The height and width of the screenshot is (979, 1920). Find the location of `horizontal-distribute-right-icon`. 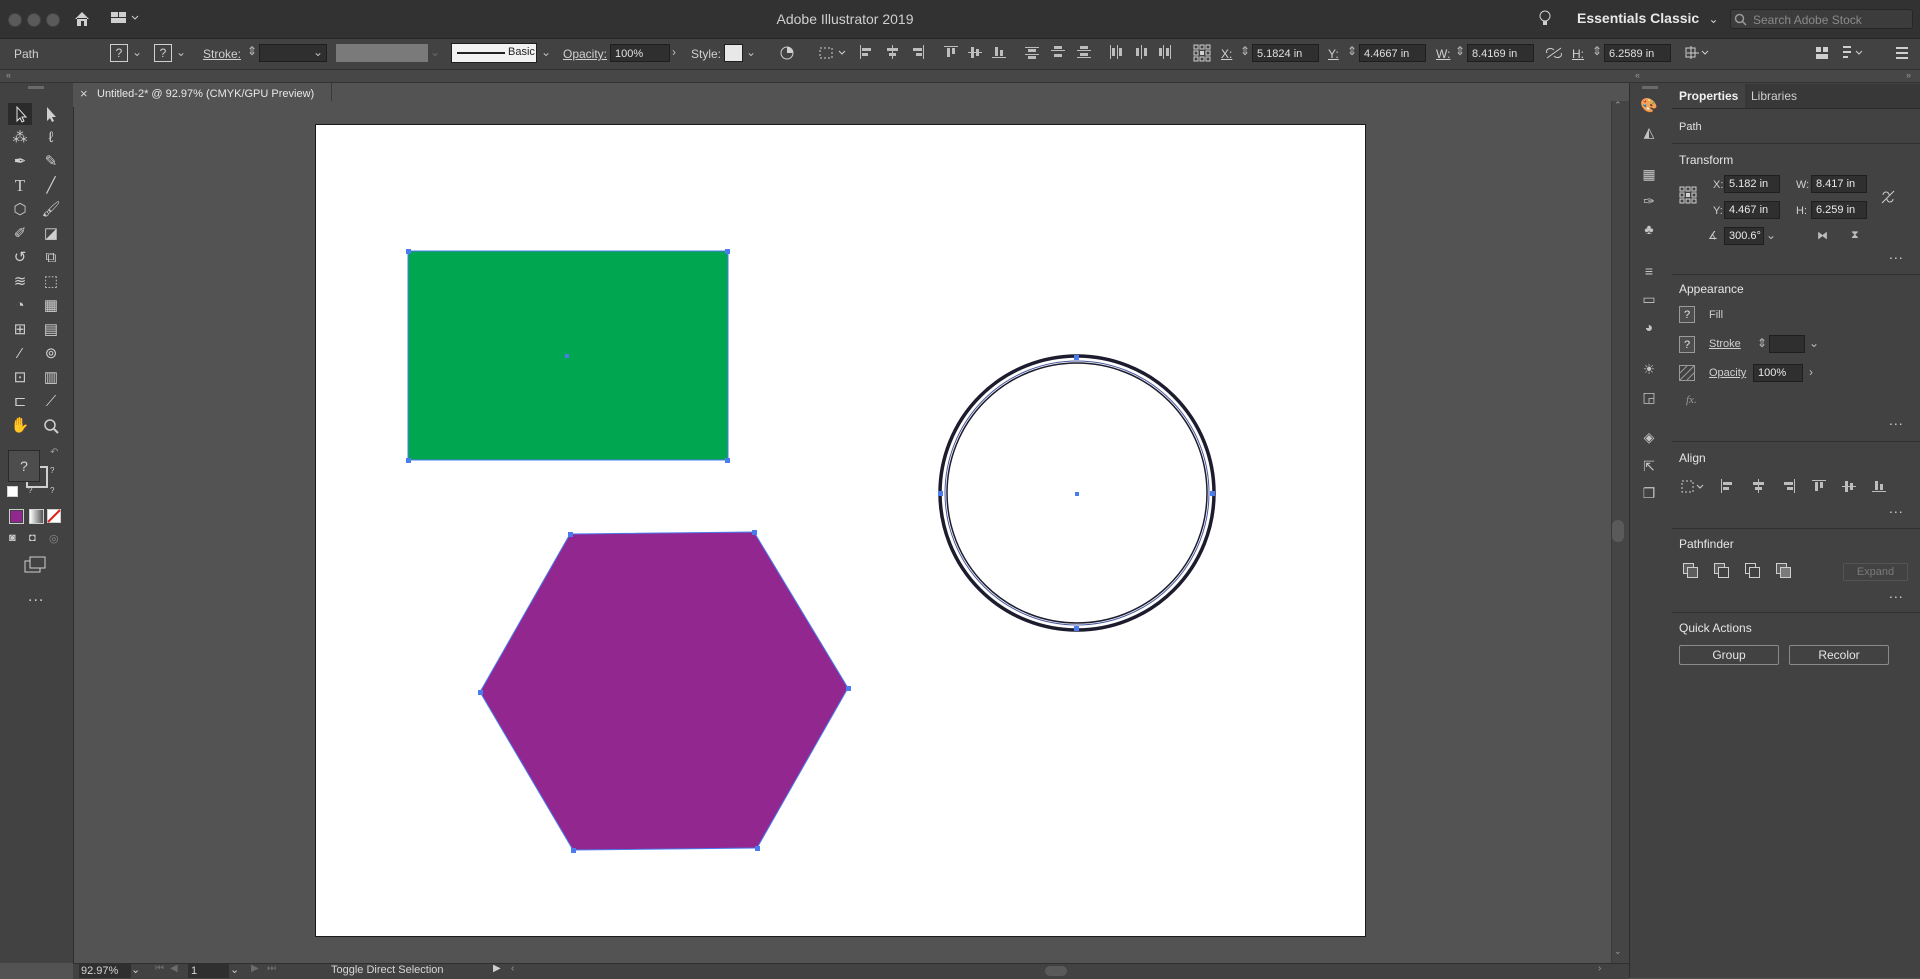

horizontal-distribute-right-icon is located at coordinates (1165, 52).